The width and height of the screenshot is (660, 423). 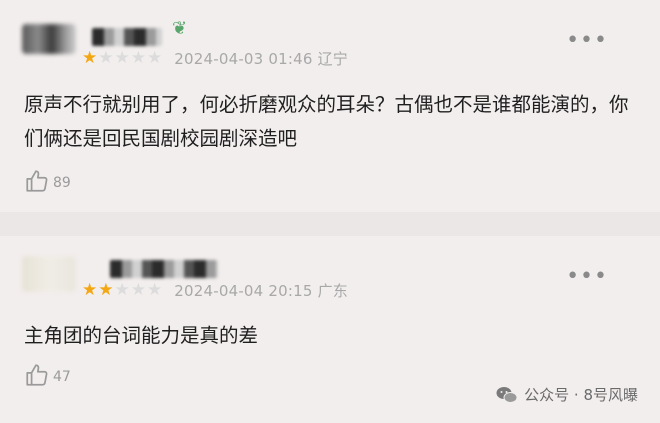 I want to click on wechat-logo-icon, so click(x=507, y=395).